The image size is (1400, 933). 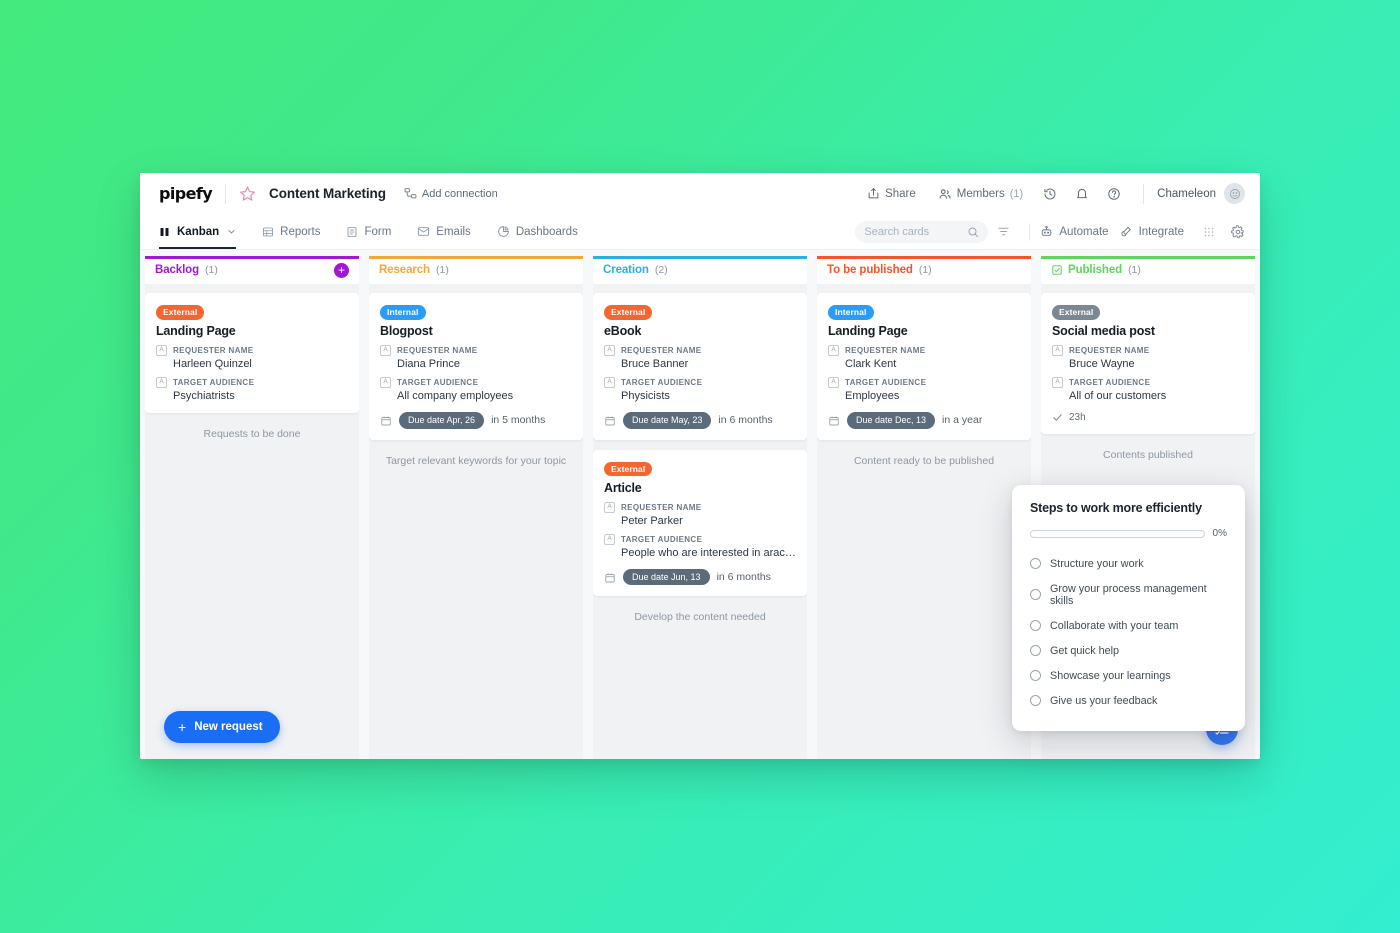 I want to click on column-count: (2), so click(x=661, y=270).